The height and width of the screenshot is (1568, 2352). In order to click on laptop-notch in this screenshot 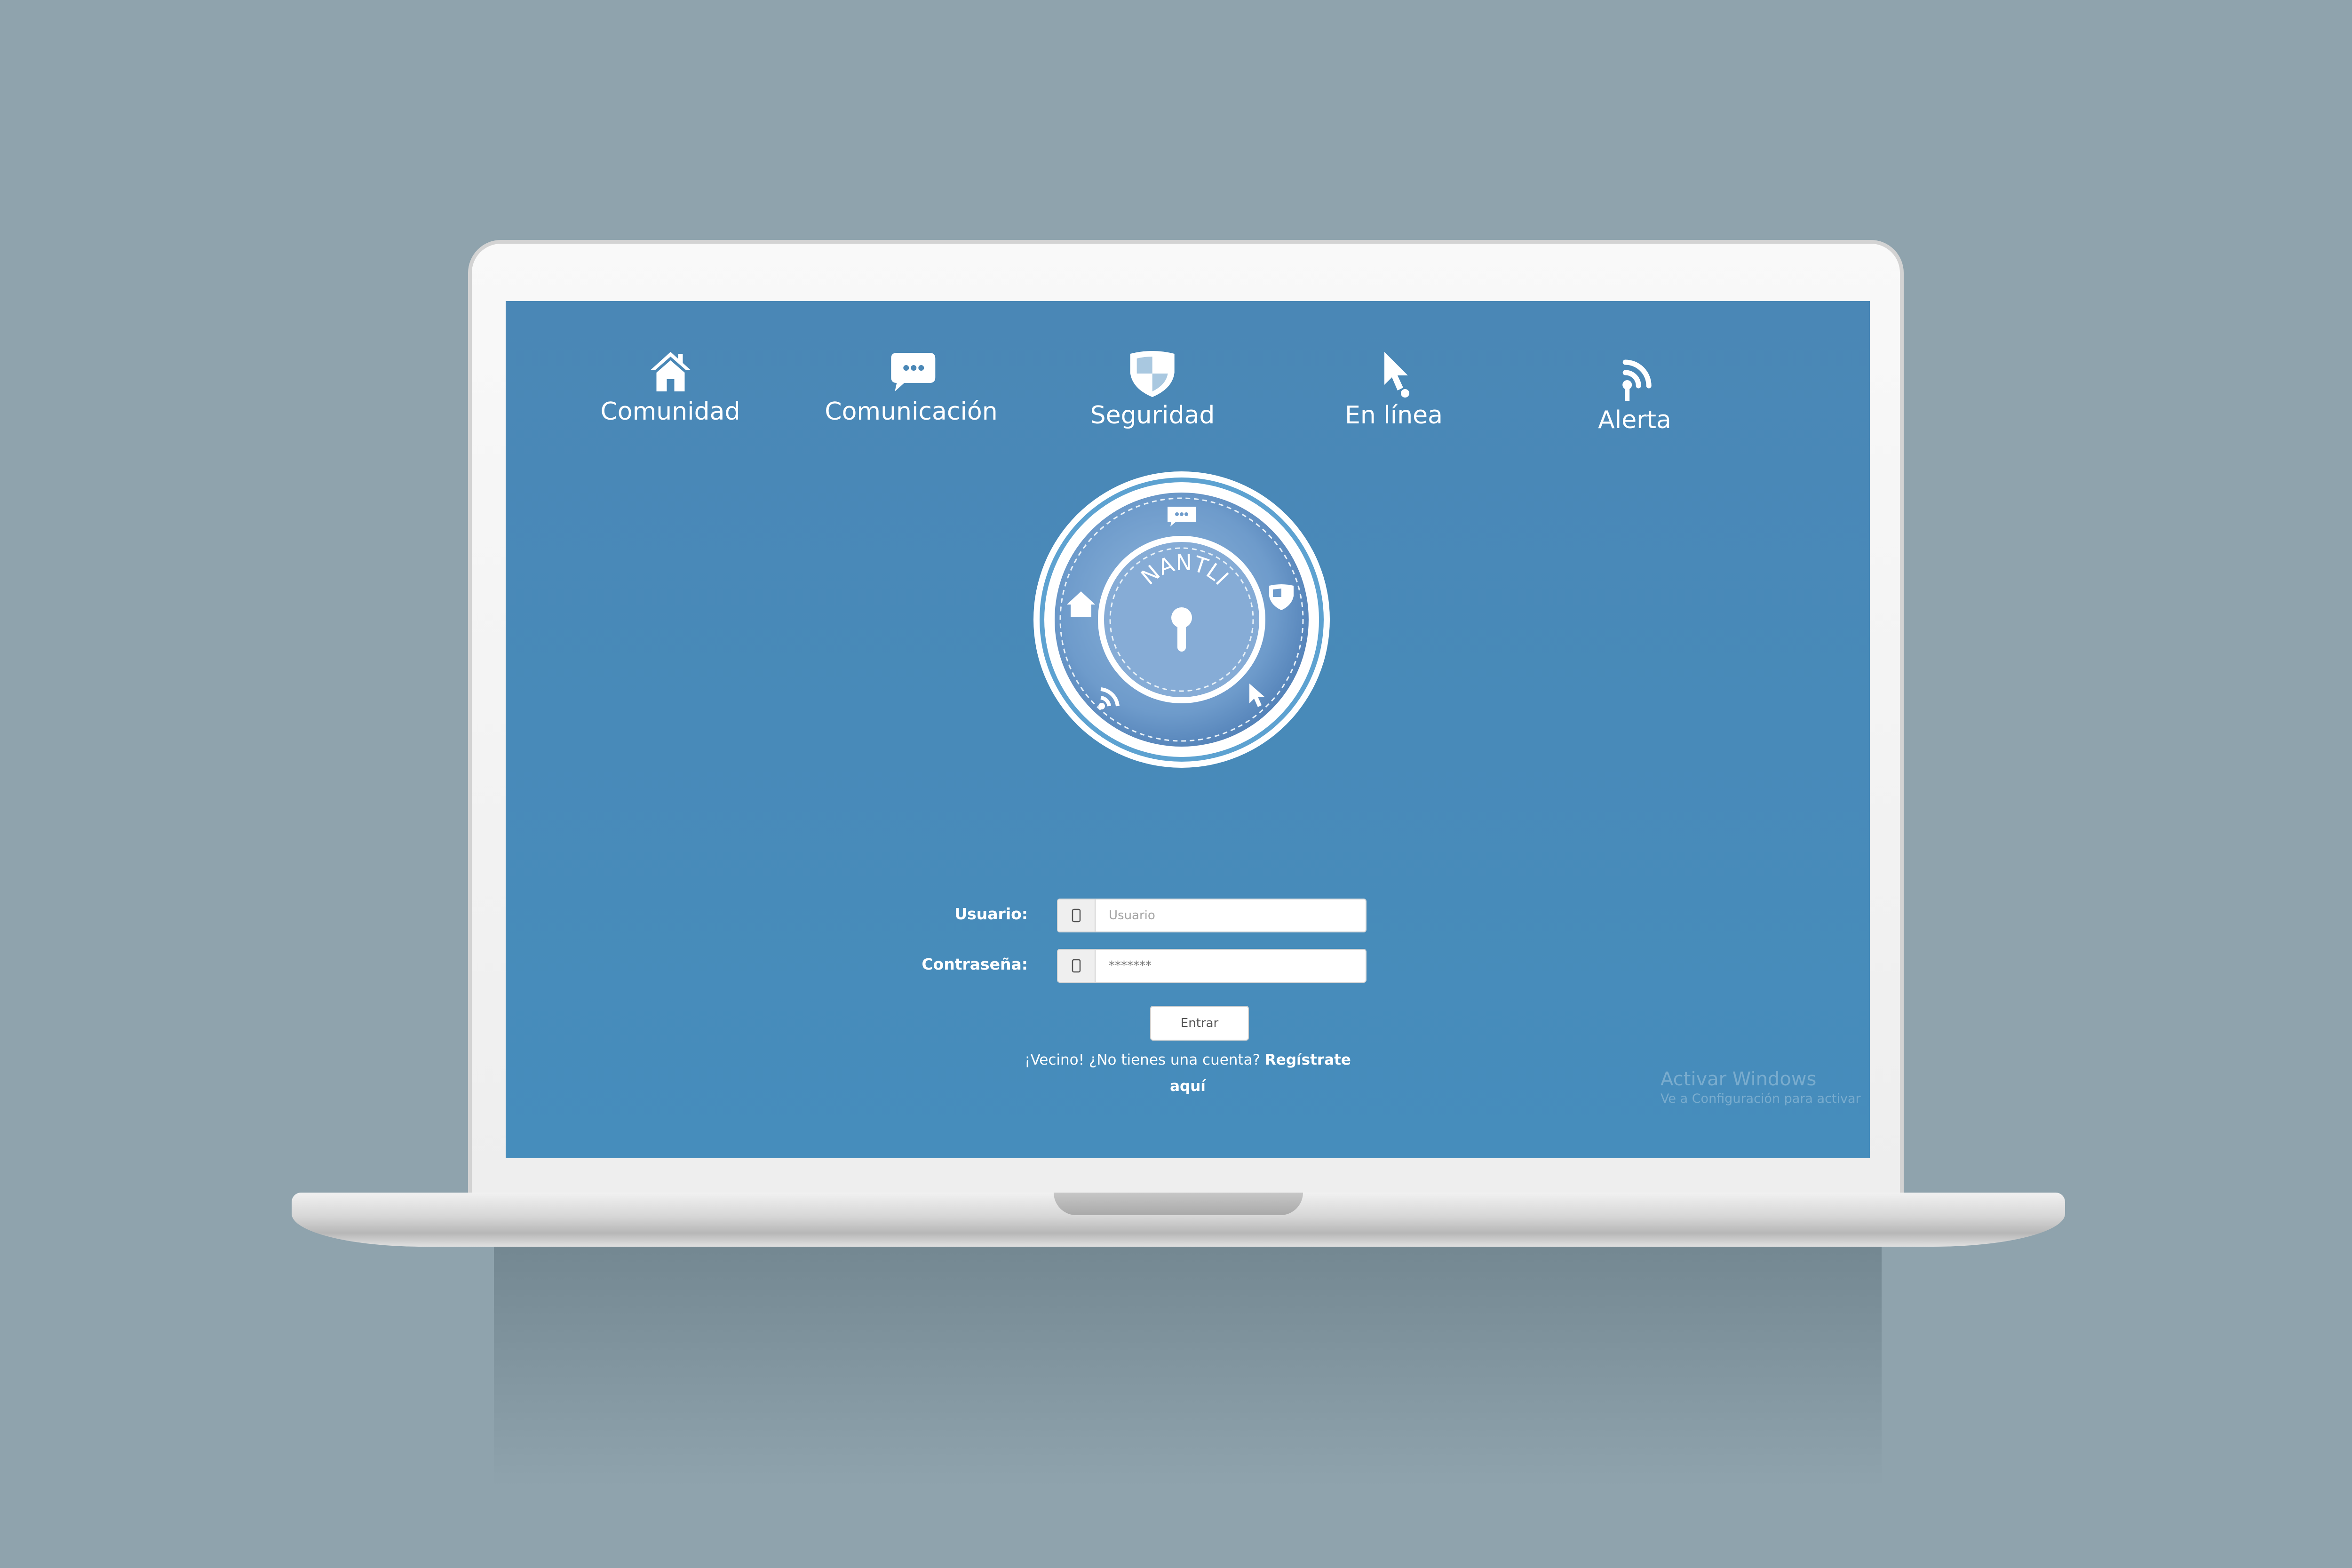, I will do `click(1178, 1204)`.